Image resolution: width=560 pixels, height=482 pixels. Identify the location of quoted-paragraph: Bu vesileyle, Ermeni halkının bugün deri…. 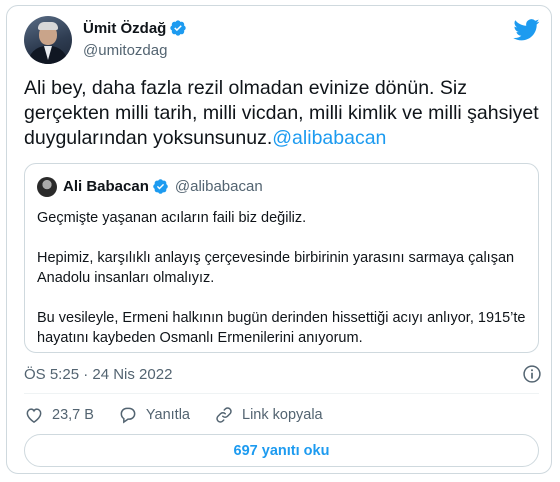
(281, 328).